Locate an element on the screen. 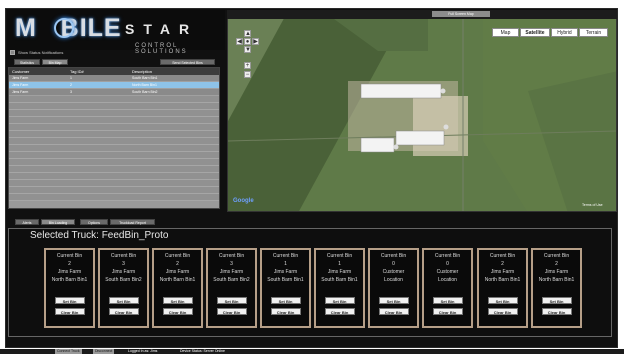  tab-options: Options is located at coordinates (94, 222).